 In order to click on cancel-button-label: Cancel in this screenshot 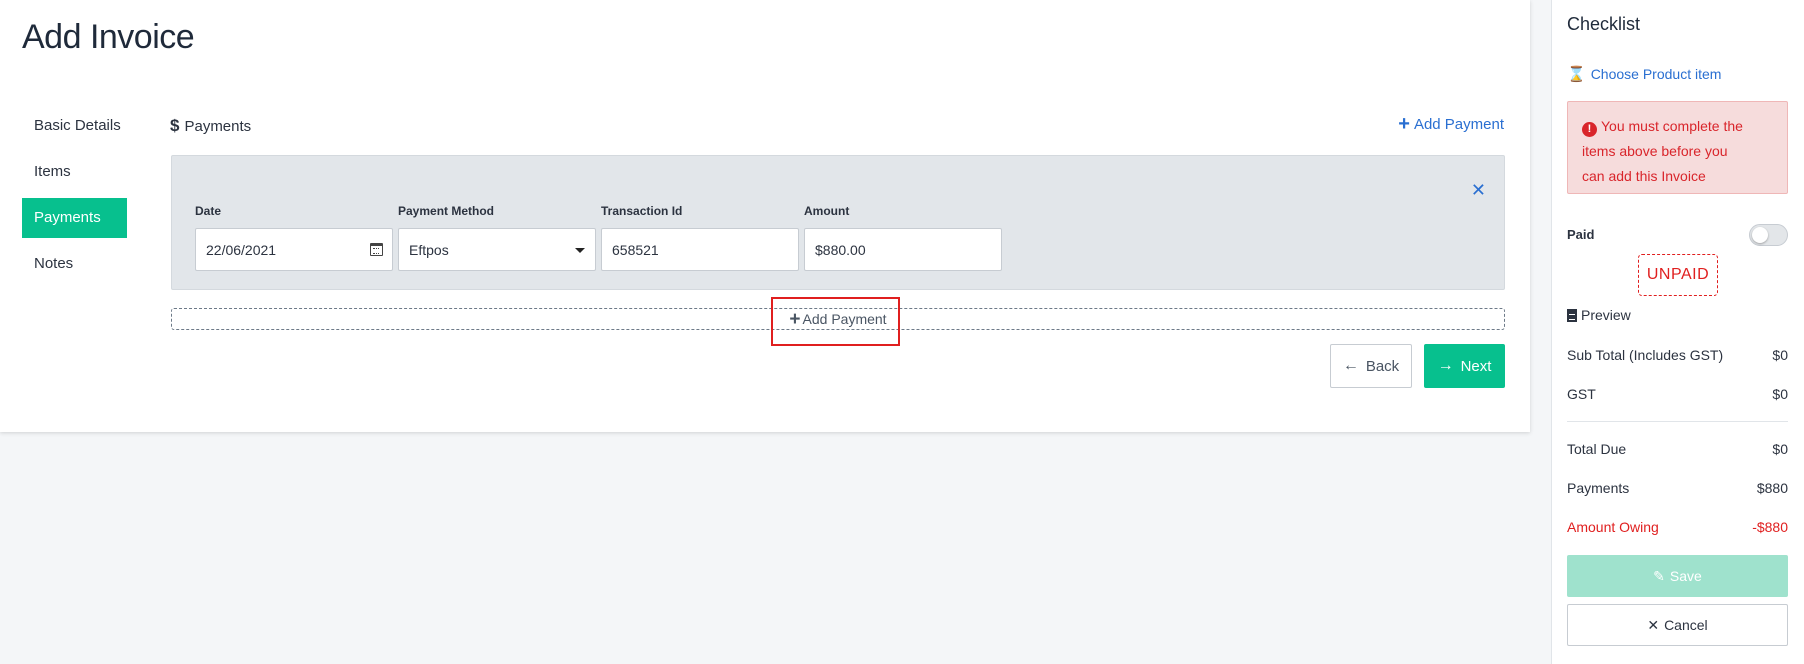, I will do `click(1686, 625)`.